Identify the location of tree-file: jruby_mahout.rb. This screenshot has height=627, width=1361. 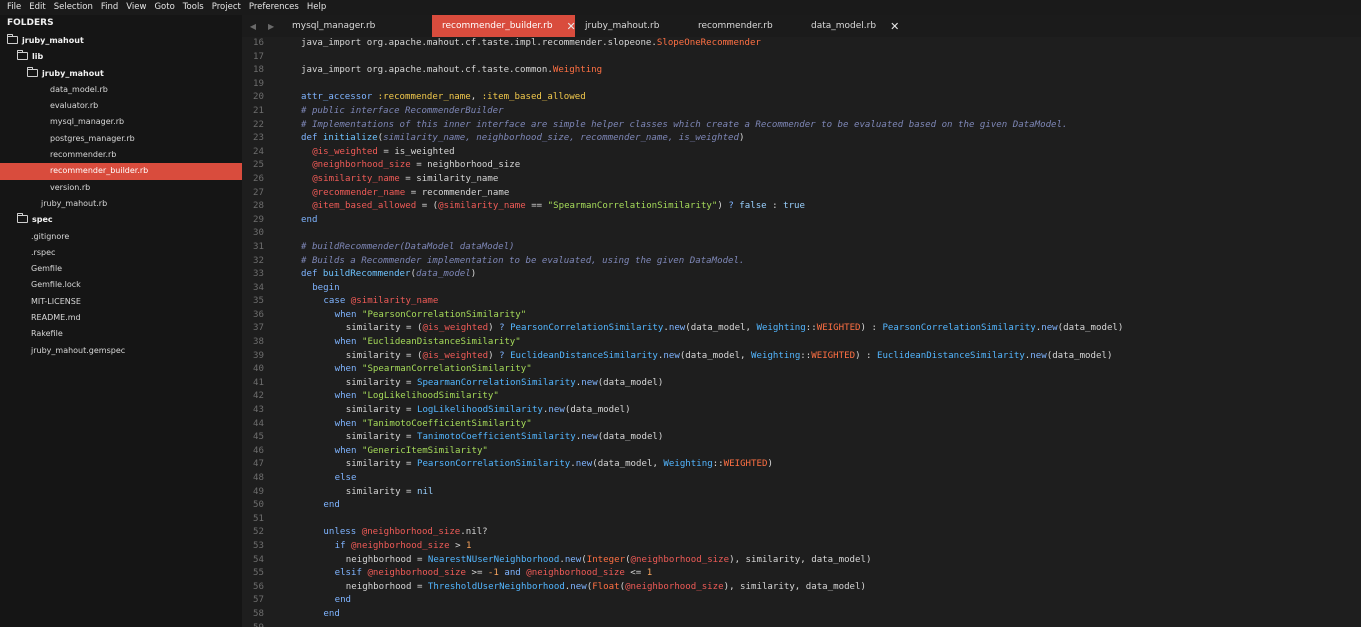
(121, 204).